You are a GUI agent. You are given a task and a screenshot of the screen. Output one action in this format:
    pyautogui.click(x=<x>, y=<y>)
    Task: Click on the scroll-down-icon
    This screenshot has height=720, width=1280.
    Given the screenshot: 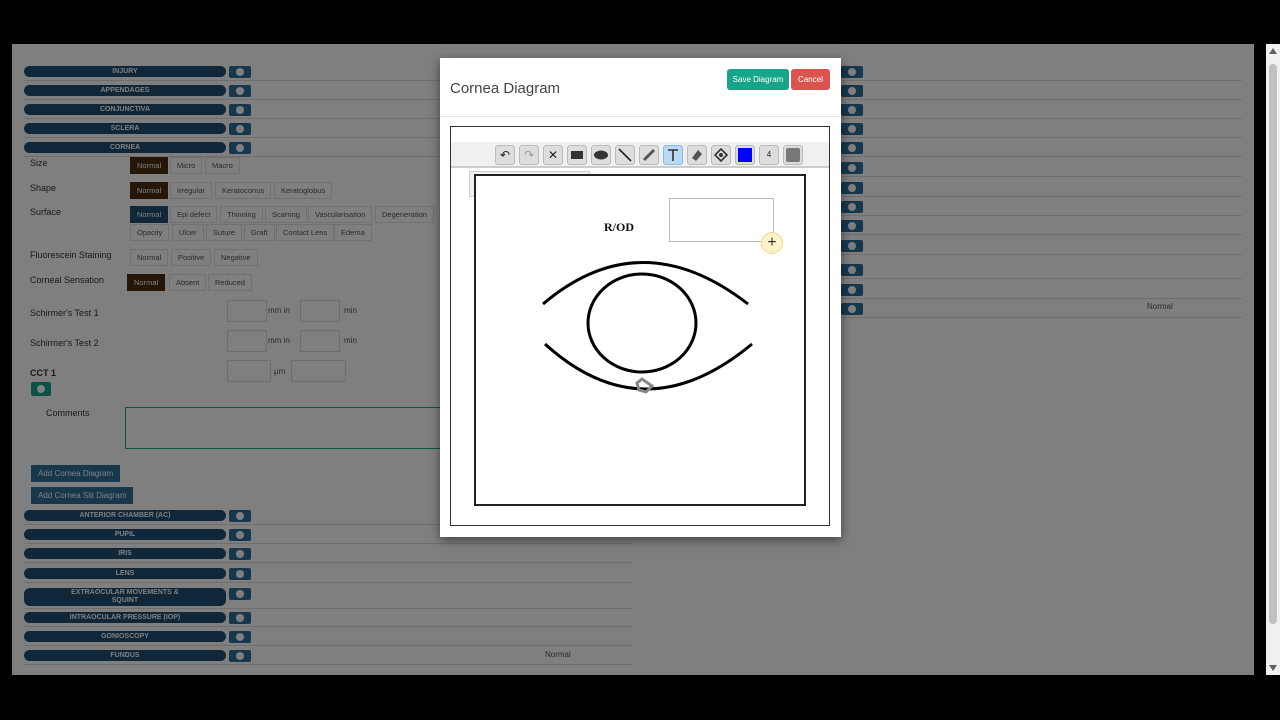 What is the action you would take?
    pyautogui.click(x=1273, y=668)
    